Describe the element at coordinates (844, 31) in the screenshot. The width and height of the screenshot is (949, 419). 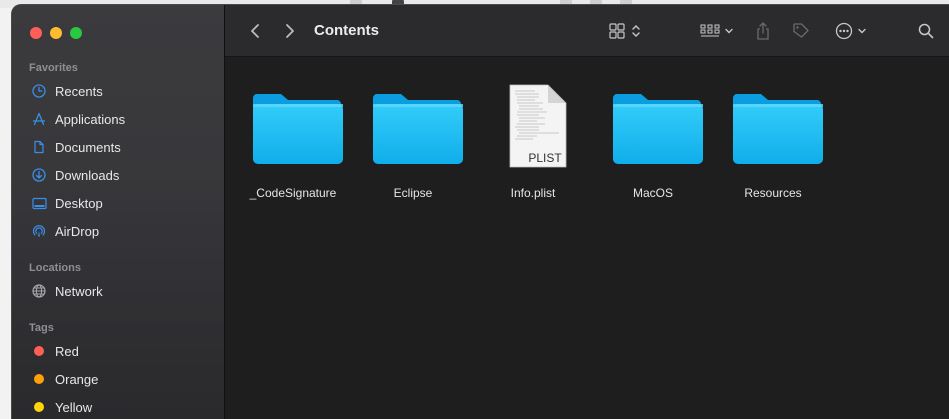
I see `ellipsis-circle-icon` at that location.